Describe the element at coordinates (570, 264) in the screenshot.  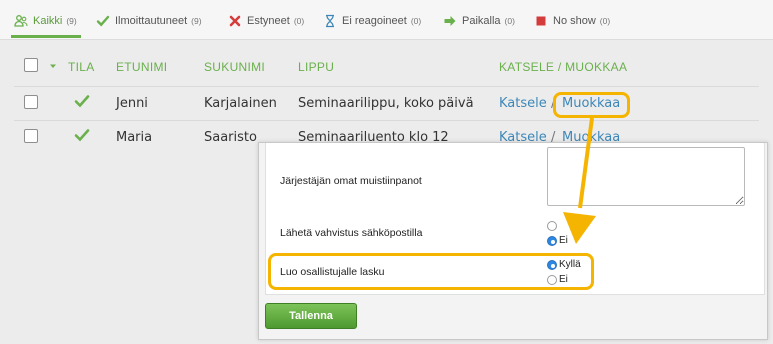
I see `radio-label: Kyllä` at that location.